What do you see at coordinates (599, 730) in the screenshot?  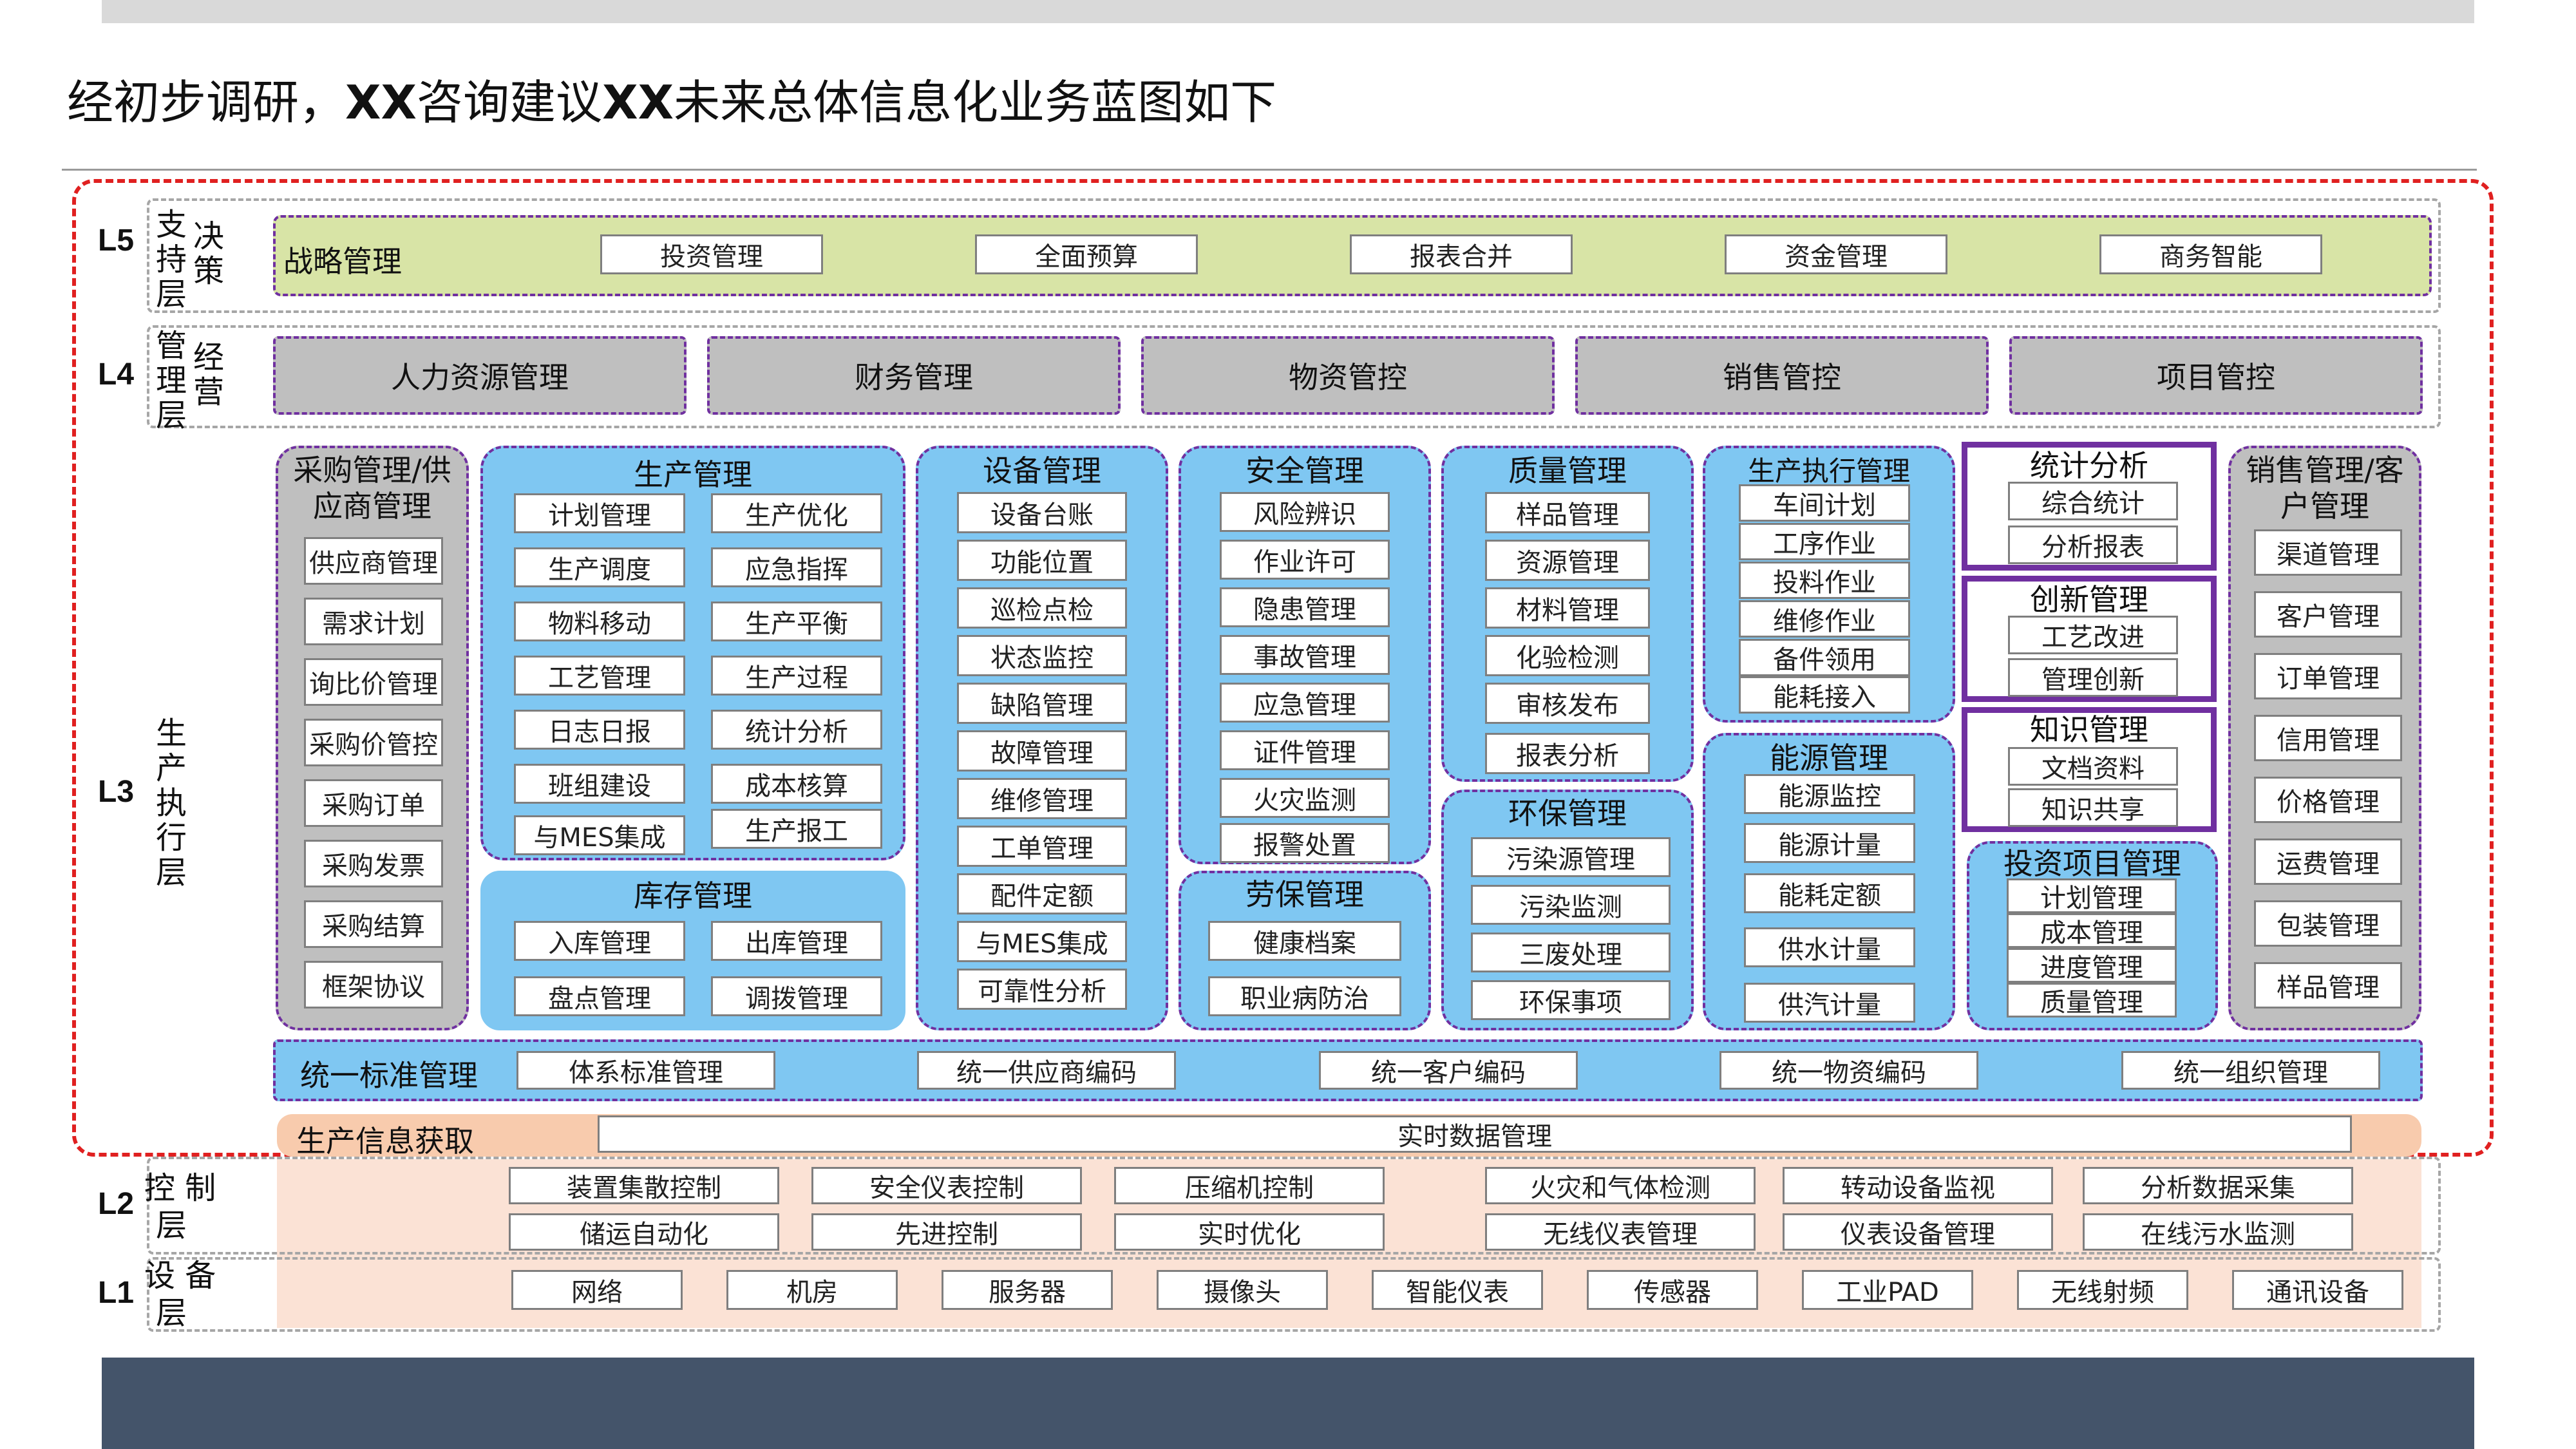 I see `production-item: 日志日报` at bounding box center [599, 730].